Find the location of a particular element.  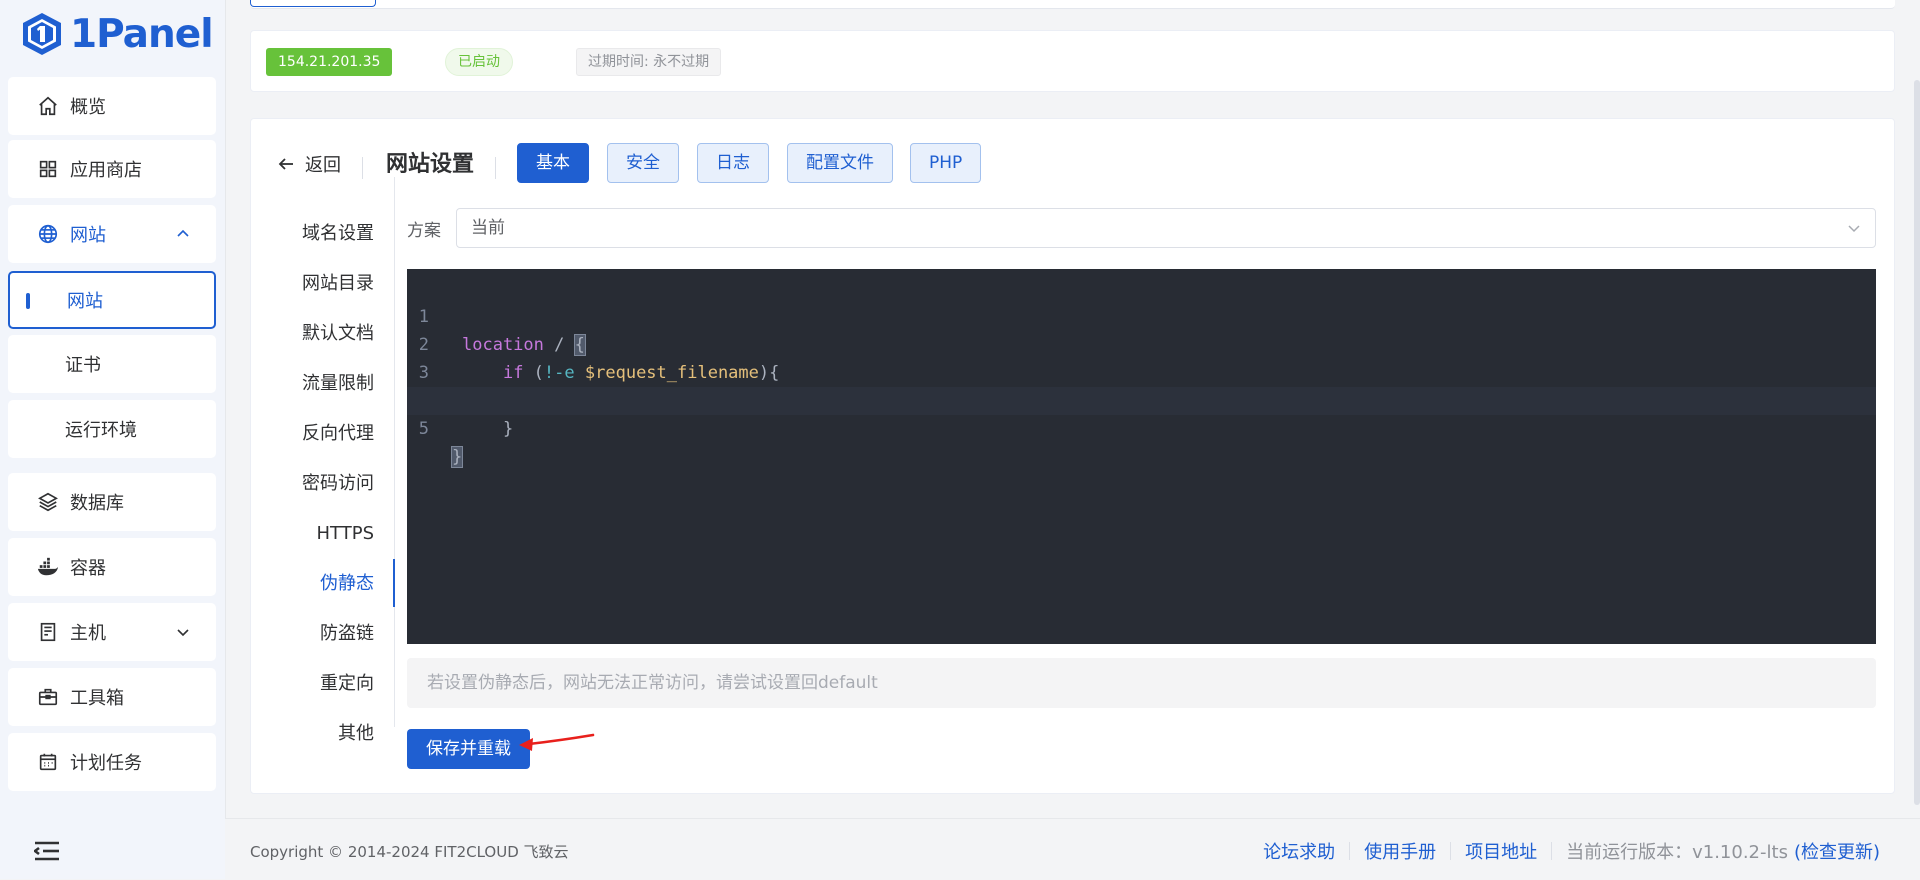

subnav-default-doc: 默认文档 is located at coordinates (322, 334).